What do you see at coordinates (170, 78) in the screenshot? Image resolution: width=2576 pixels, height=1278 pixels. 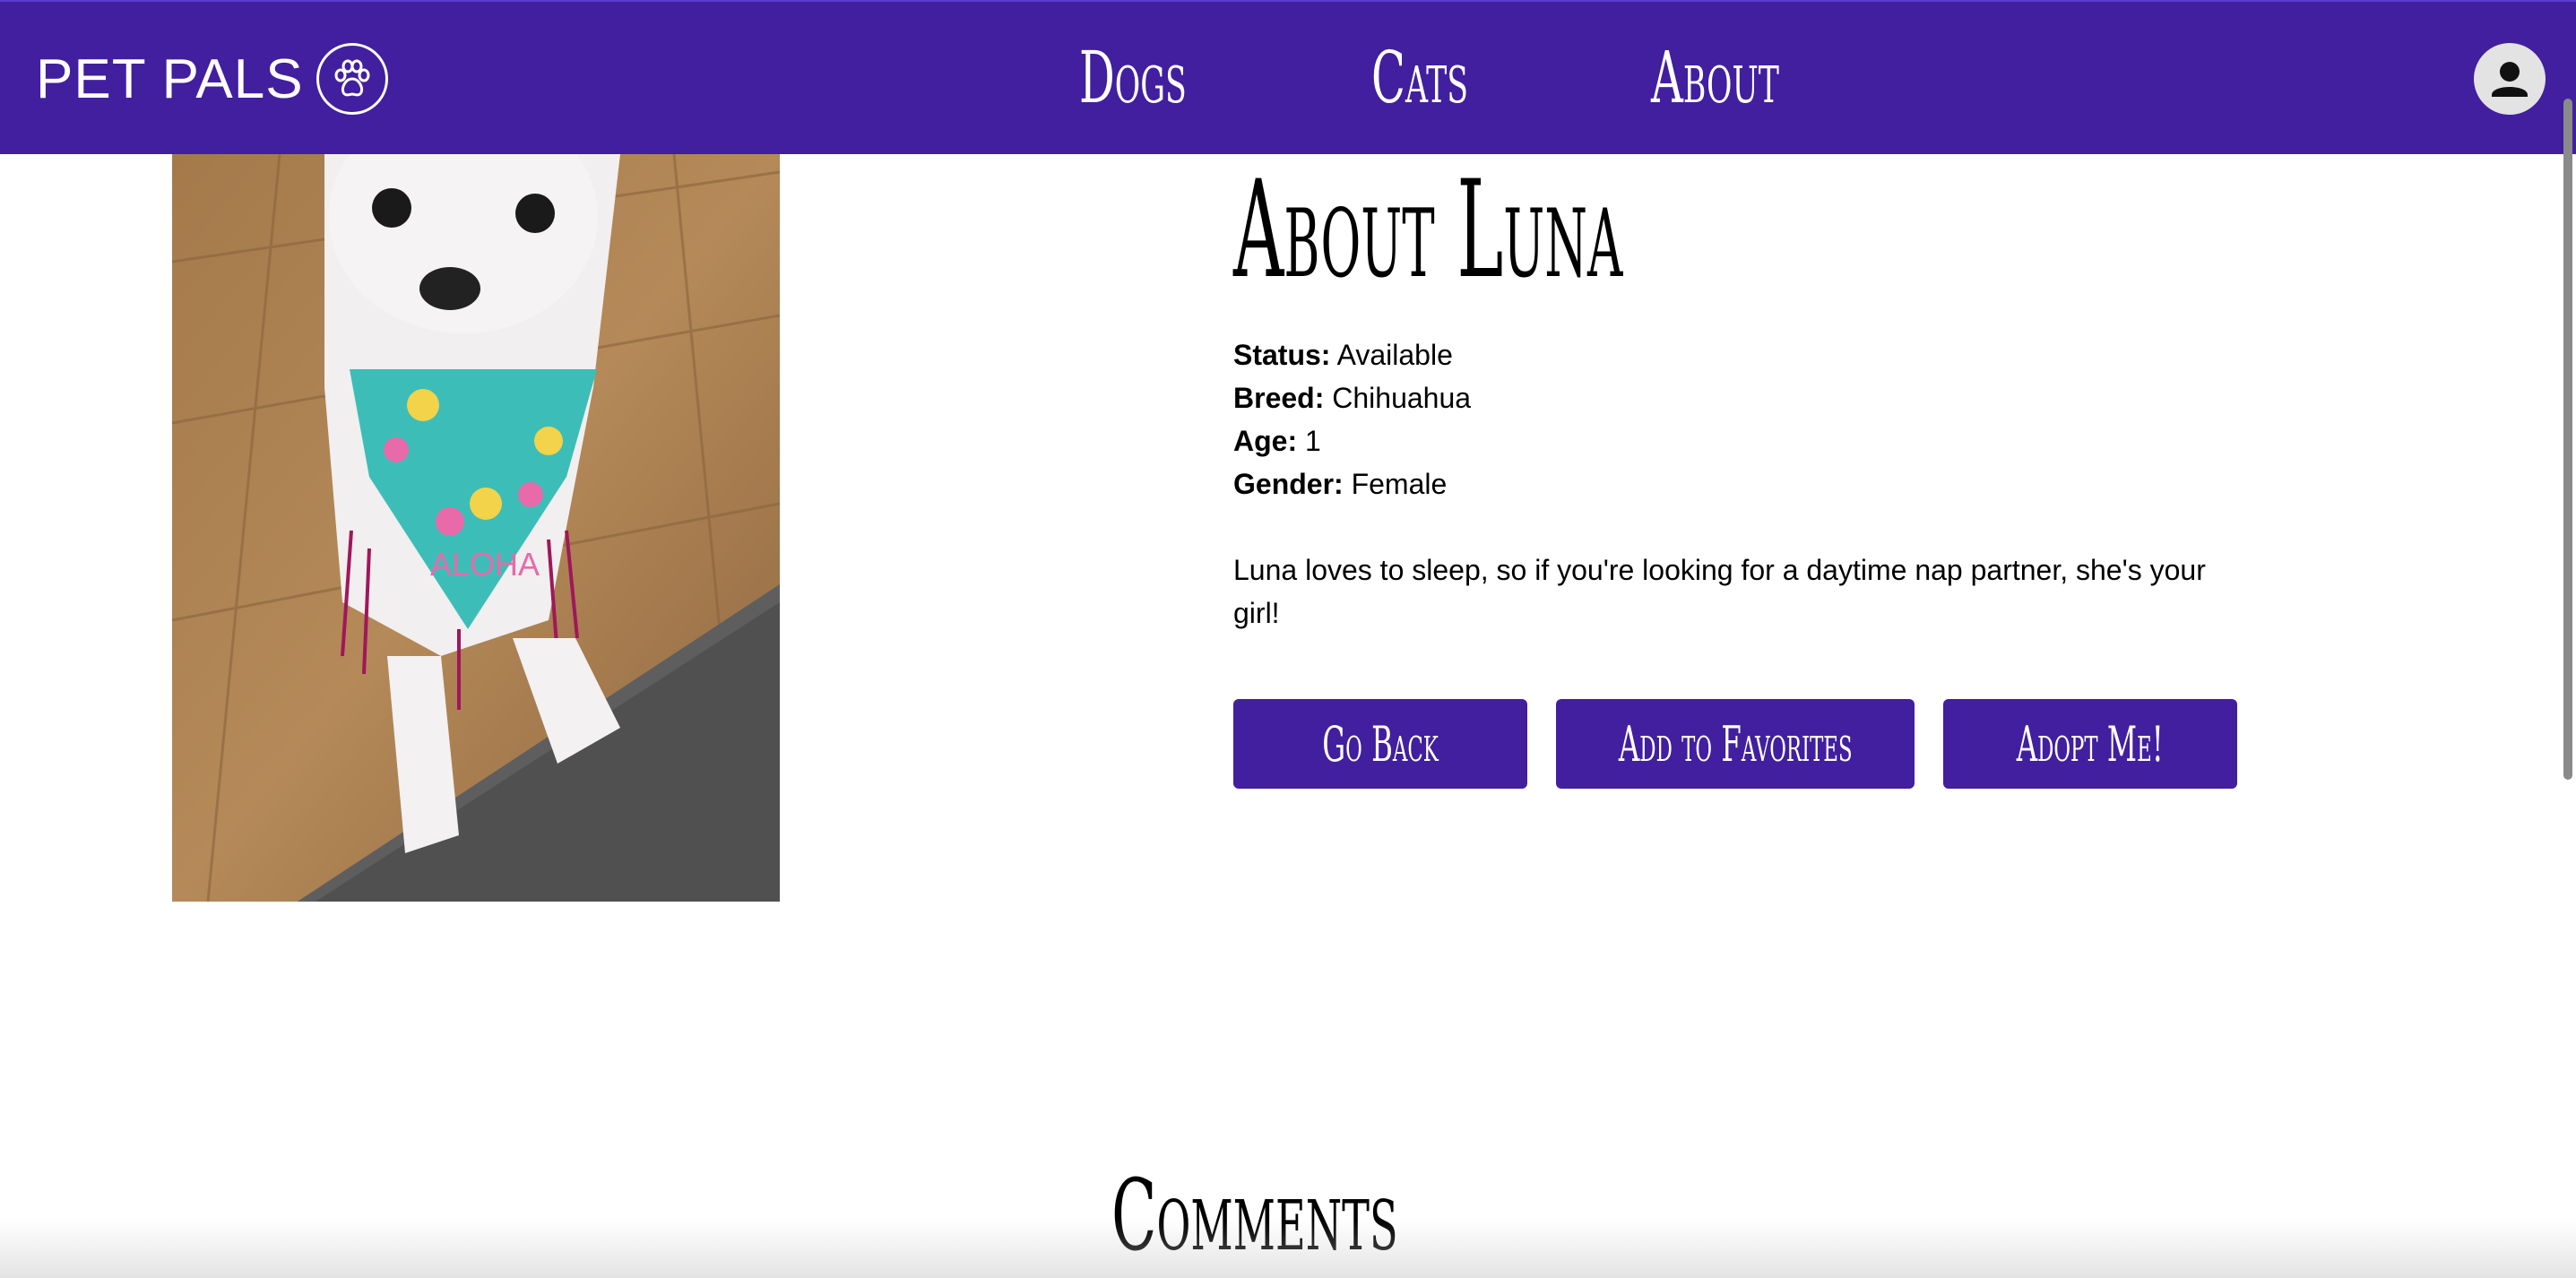 I see `brand-name: PET PALS` at bounding box center [170, 78].